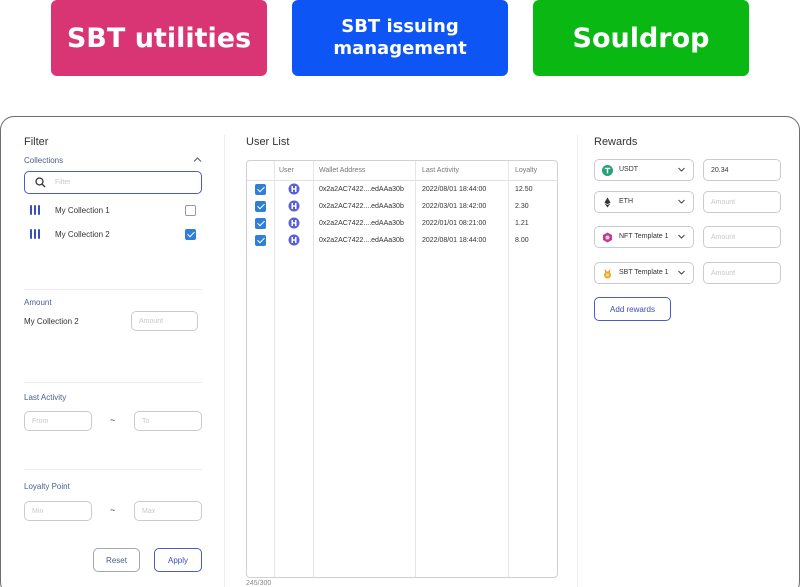 Image resolution: width=800 pixels, height=587 pixels. I want to click on loyalty-value: 8.00, so click(522, 240).